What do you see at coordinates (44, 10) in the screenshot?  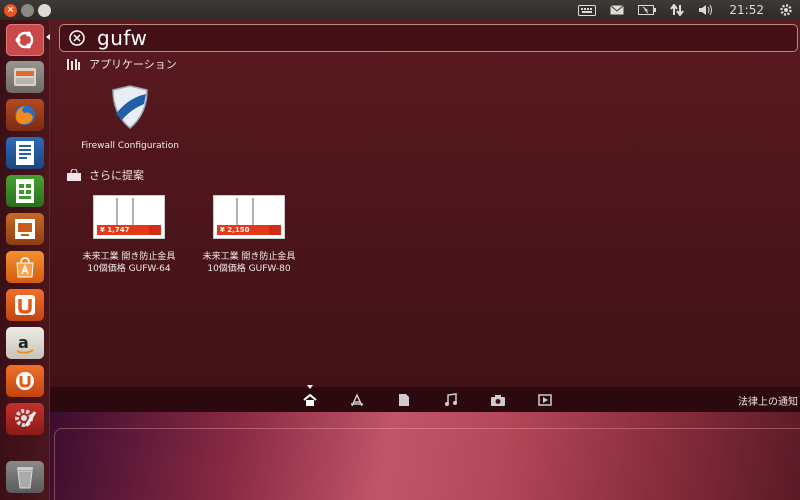 I see `maximize-button` at bounding box center [44, 10].